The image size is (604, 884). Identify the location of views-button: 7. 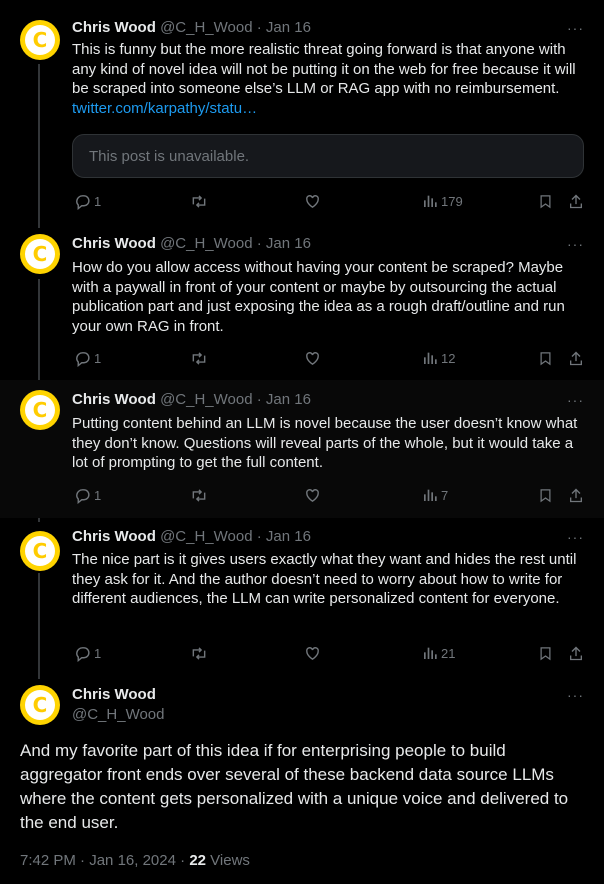
(435, 495).